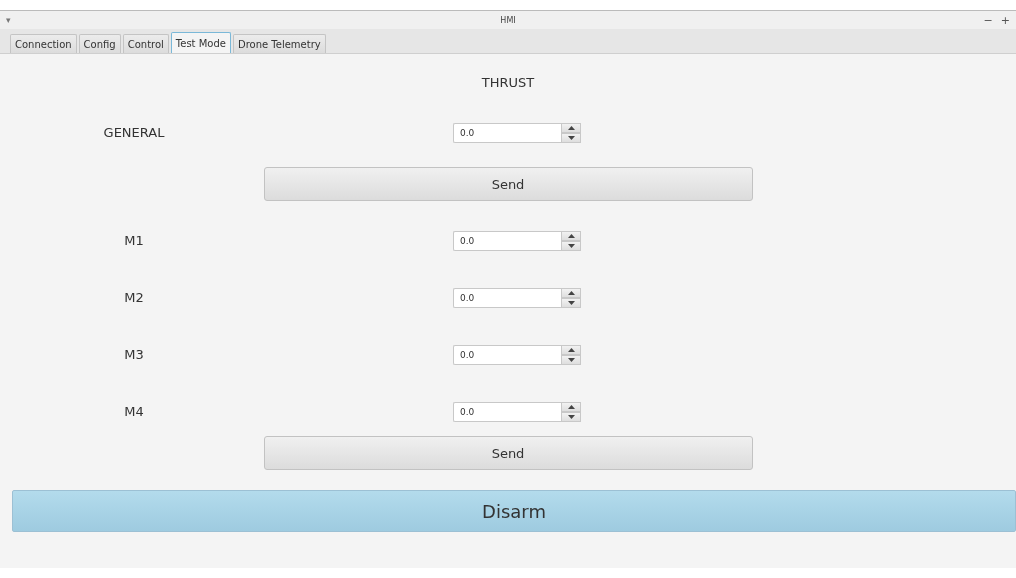  What do you see at coordinates (134, 354) in the screenshot?
I see `field-label: M3` at bounding box center [134, 354].